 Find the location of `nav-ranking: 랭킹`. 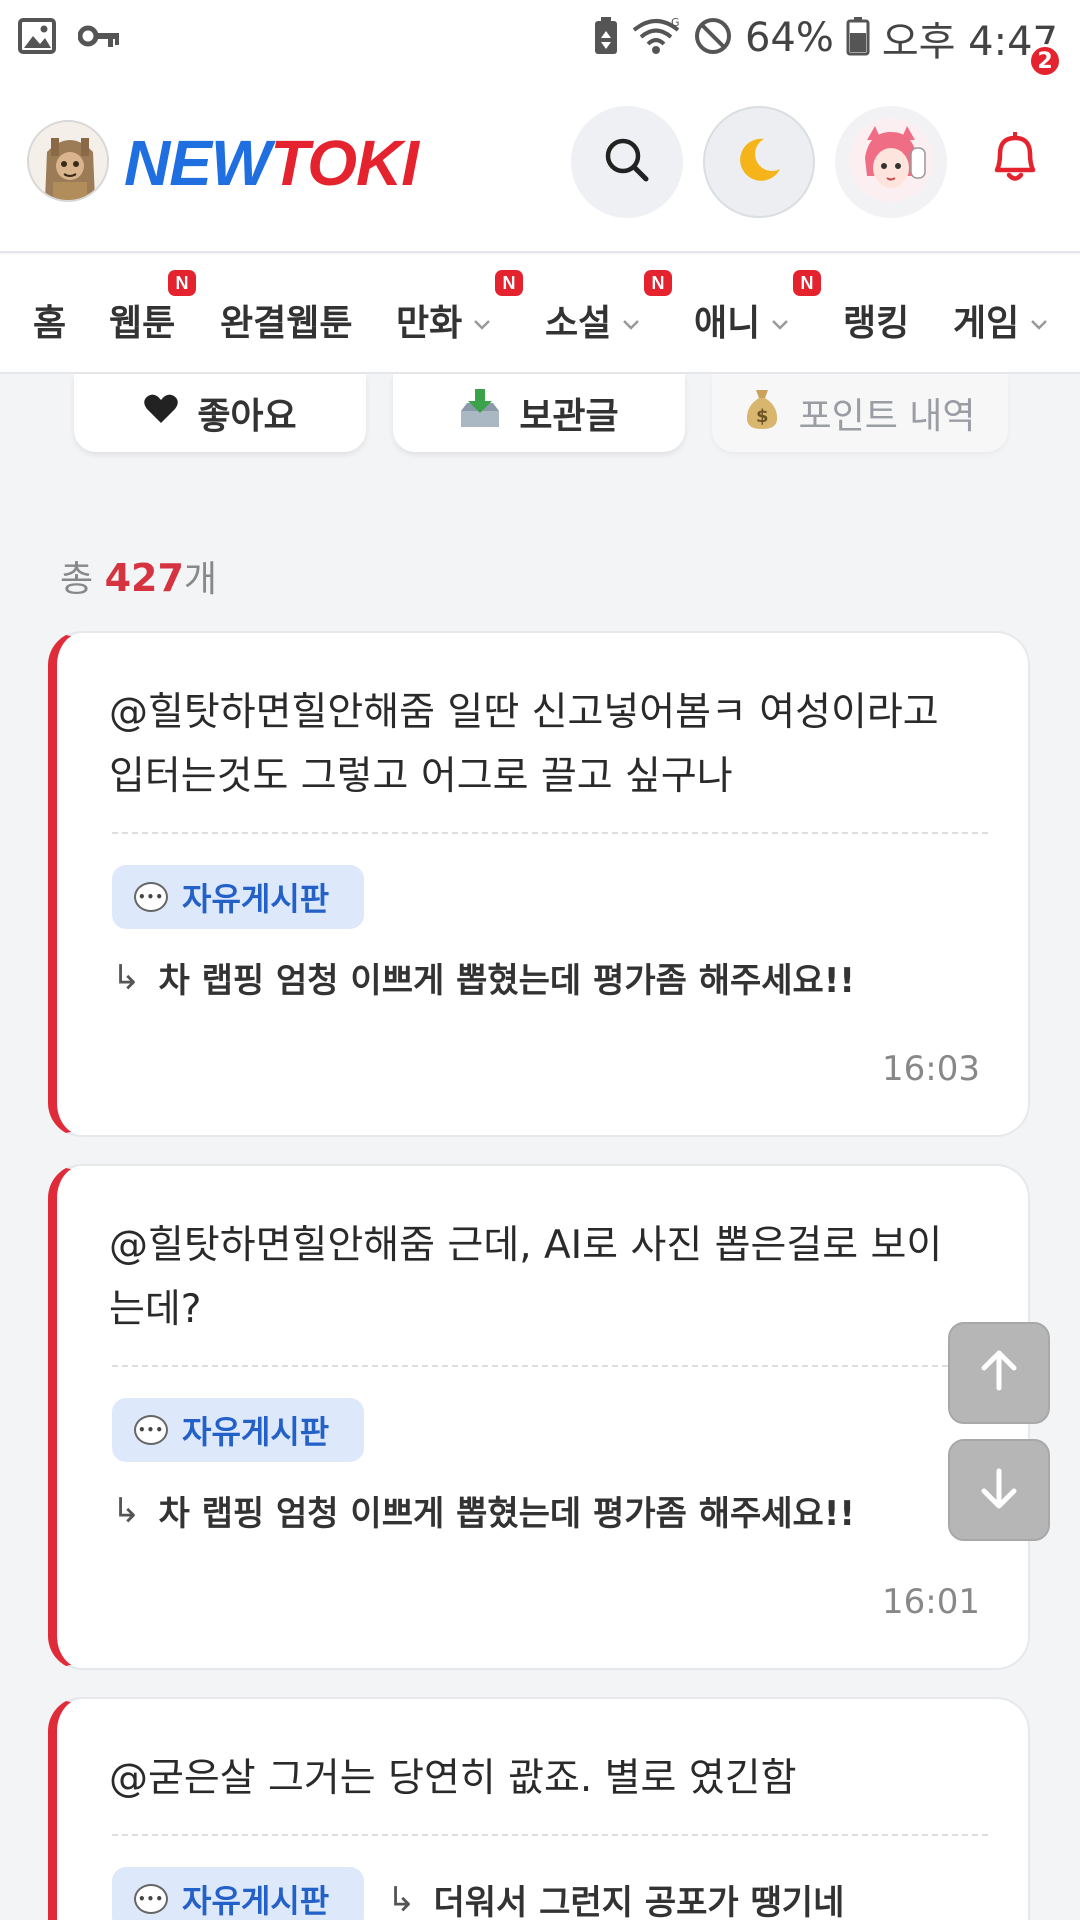

nav-ranking: 랭킹 is located at coordinates (876, 320).